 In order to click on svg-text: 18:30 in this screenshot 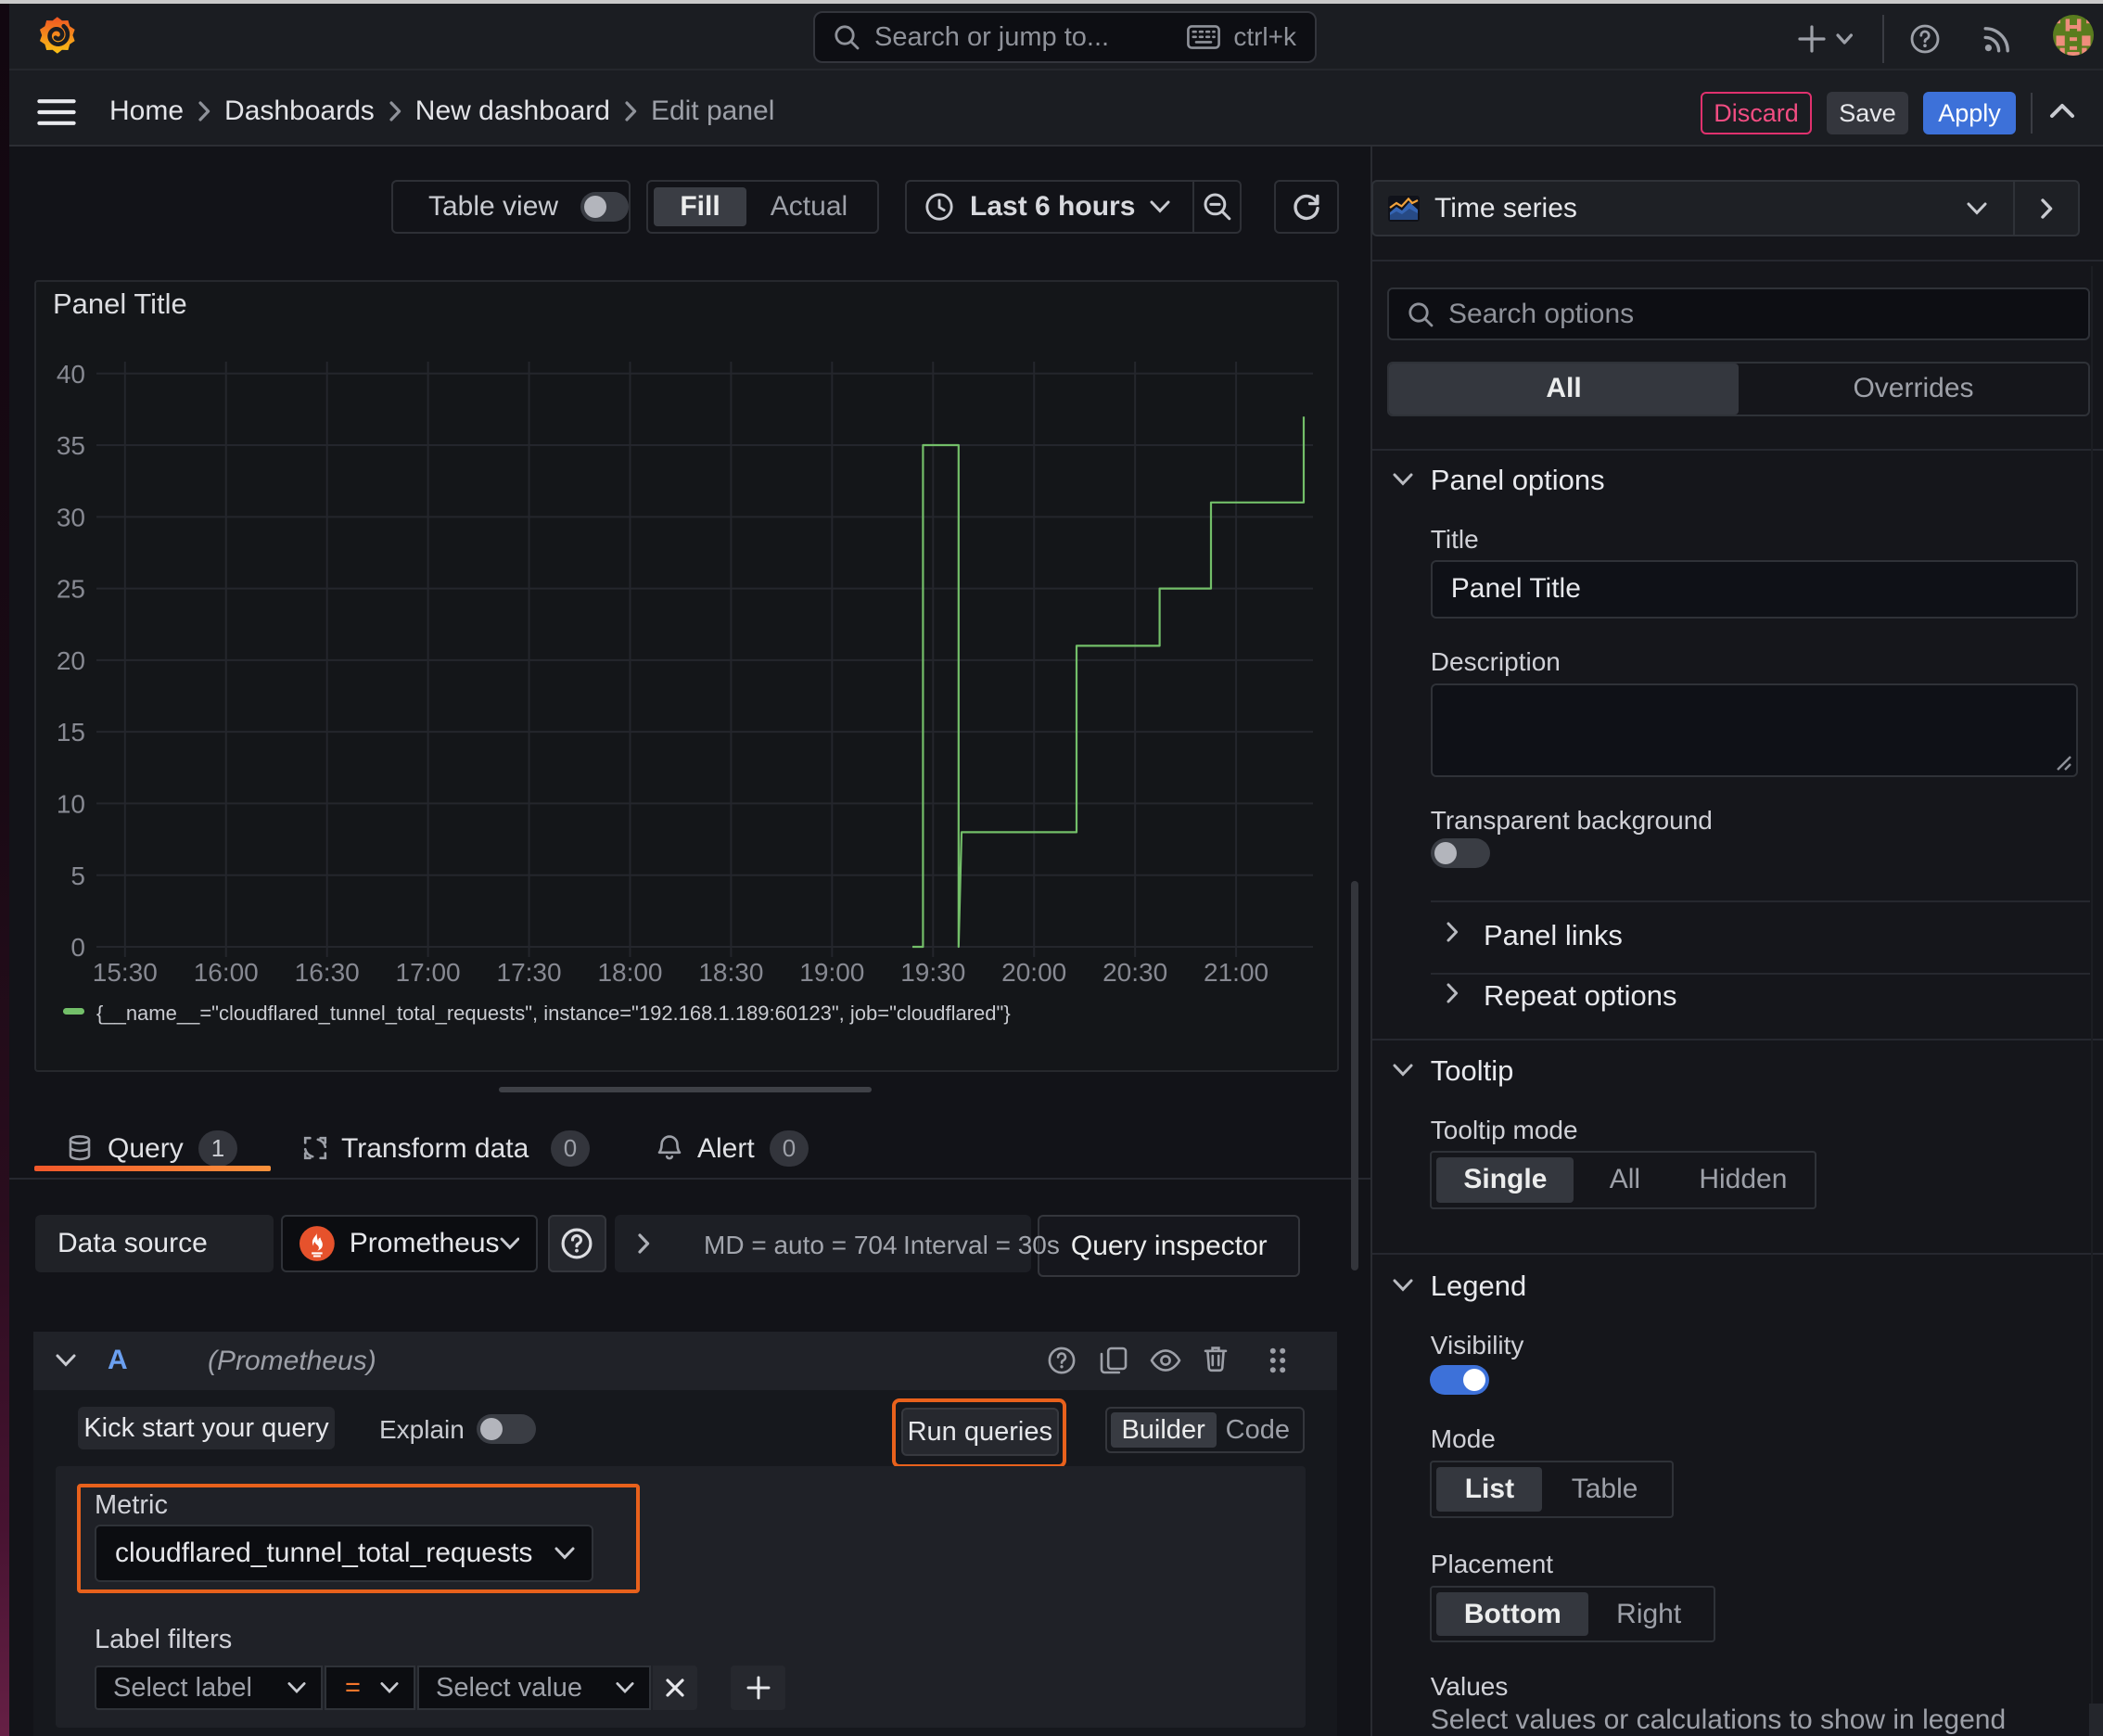, I will do `click(730, 972)`.